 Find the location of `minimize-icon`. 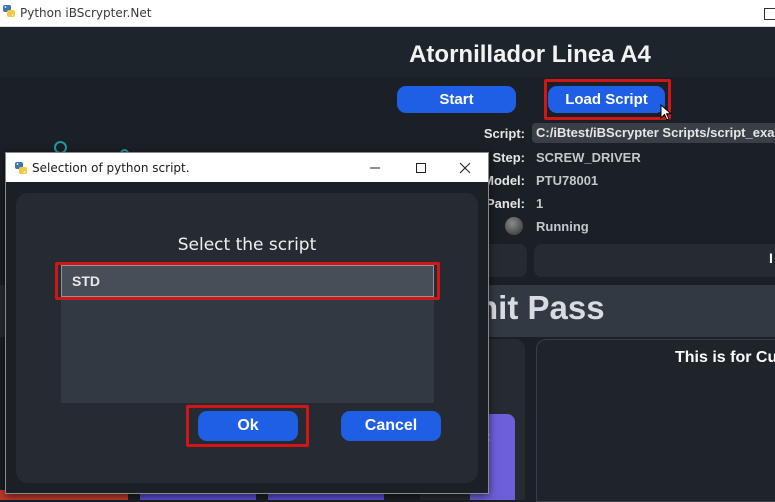

minimize-icon is located at coordinates (375, 167).